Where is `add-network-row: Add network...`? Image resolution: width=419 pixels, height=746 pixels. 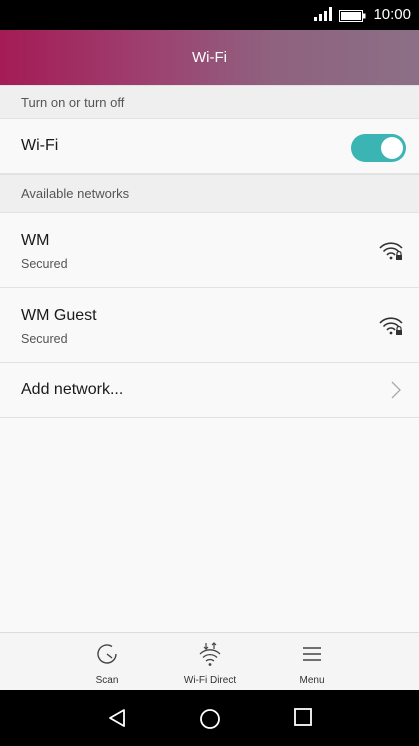
add-network-row: Add network... is located at coordinates (209, 390).